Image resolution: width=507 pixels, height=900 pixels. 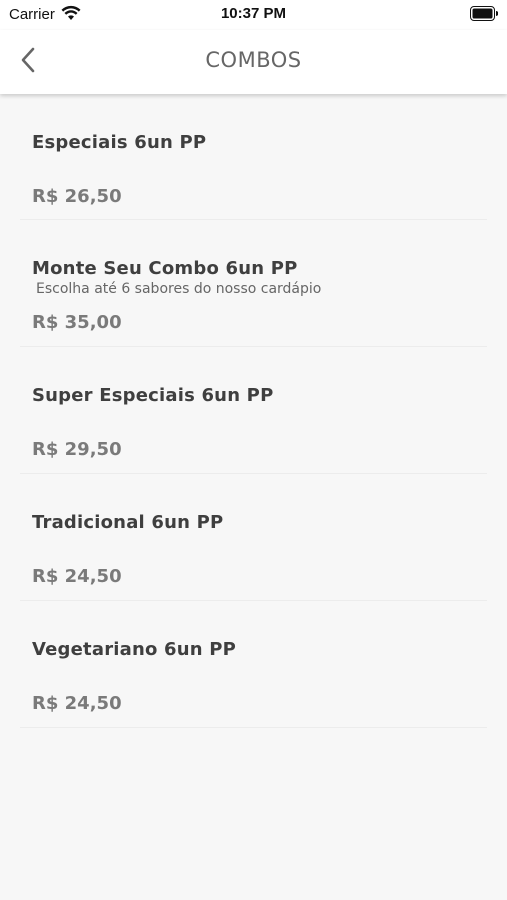 I want to click on item-price: R$ 35,00, so click(x=77, y=322).